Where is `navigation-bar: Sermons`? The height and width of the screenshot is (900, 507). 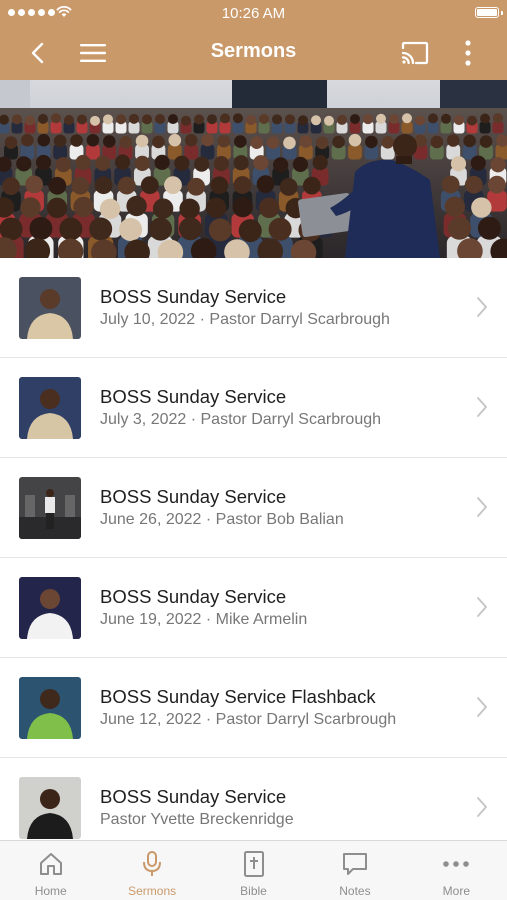
navigation-bar: Sermons is located at coordinates (253, 53).